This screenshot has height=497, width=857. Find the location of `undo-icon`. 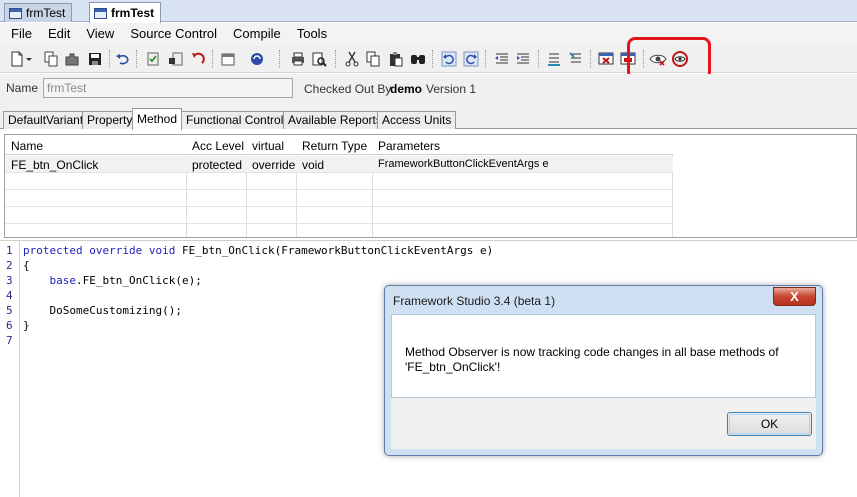

undo-icon is located at coordinates (123, 59).